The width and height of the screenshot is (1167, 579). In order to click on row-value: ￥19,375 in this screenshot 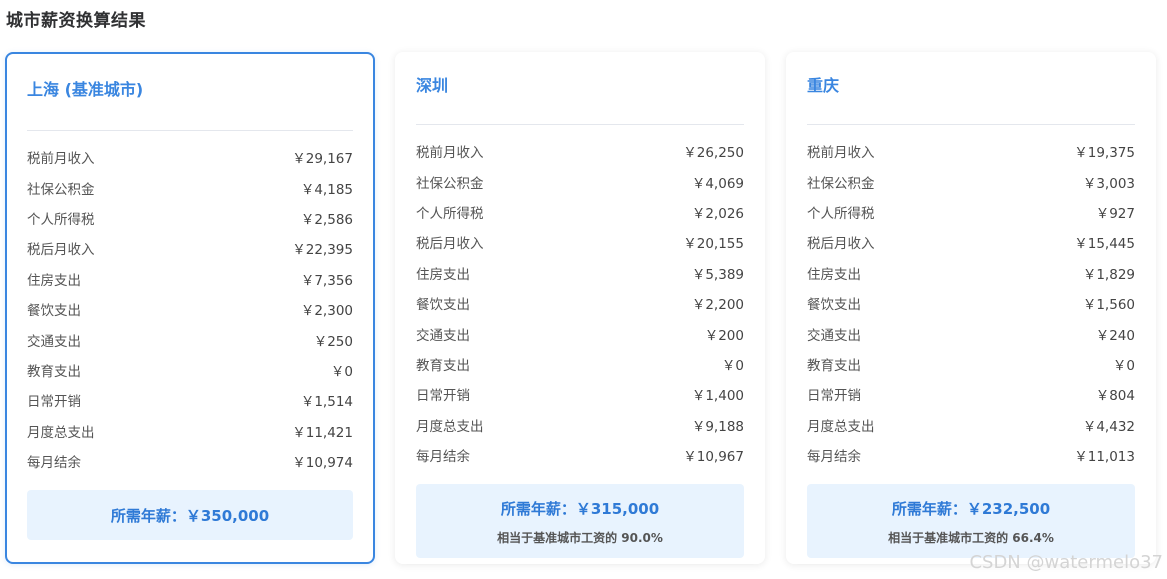, I will do `click(1104, 153)`.